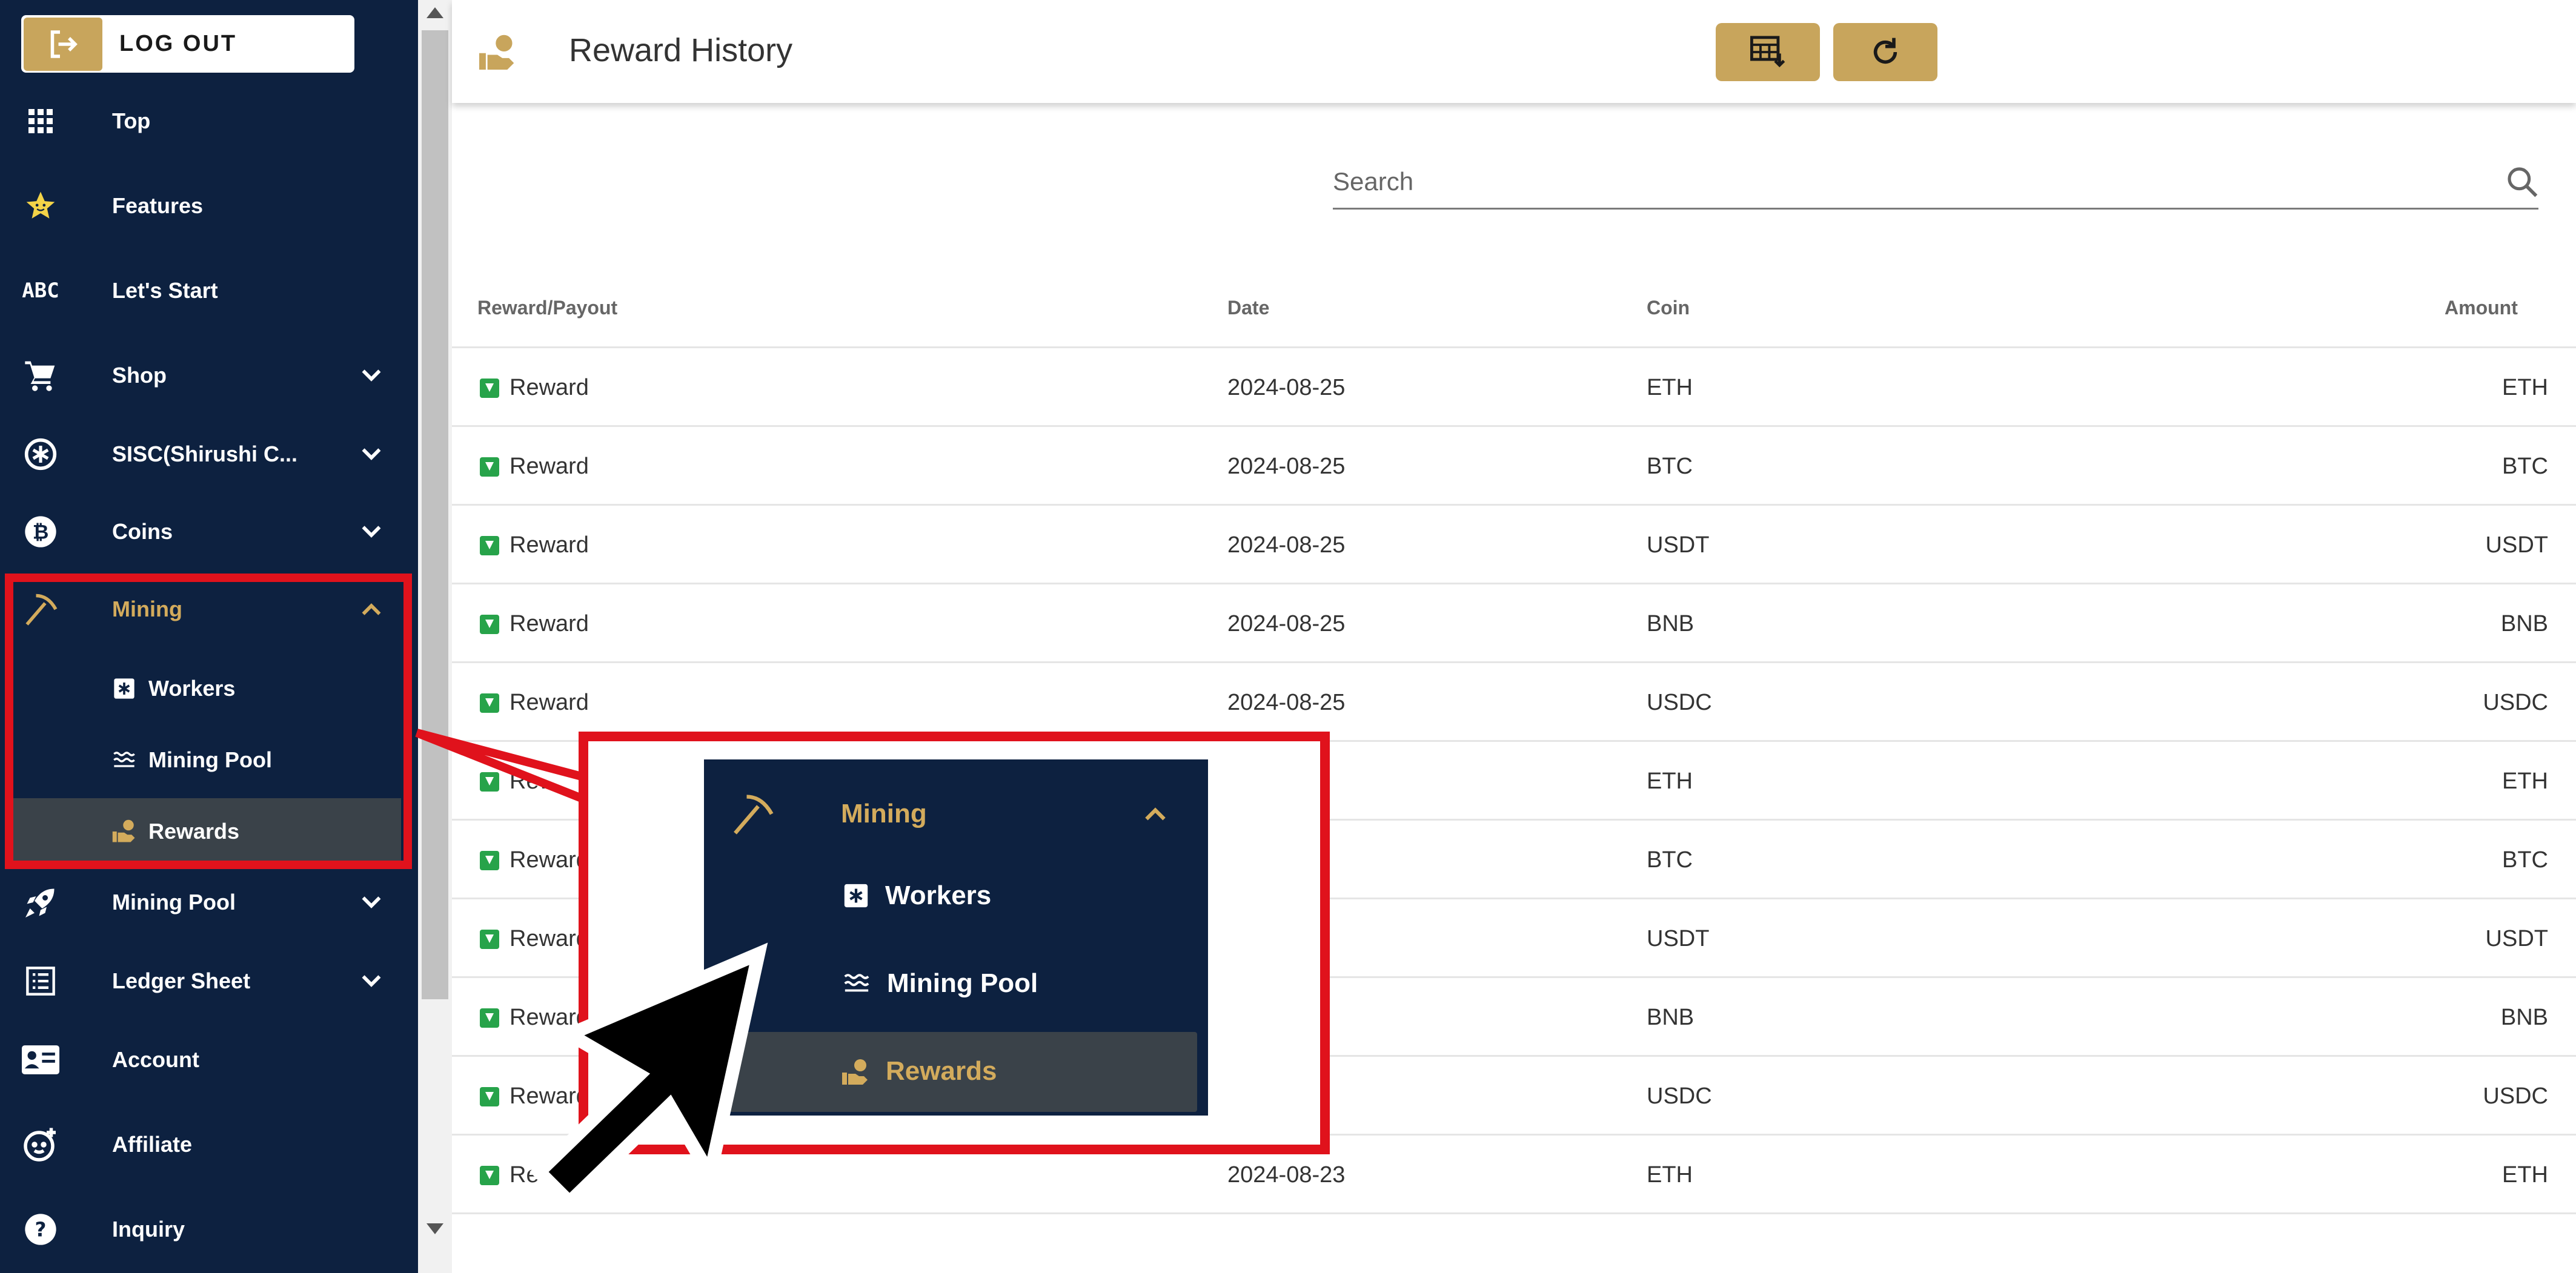 The height and width of the screenshot is (1273, 2576). What do you see at coordinates (956, 814) in the screenshot?
I see `zoomed-item-mining: Mining` at bounding box center [956, 814].